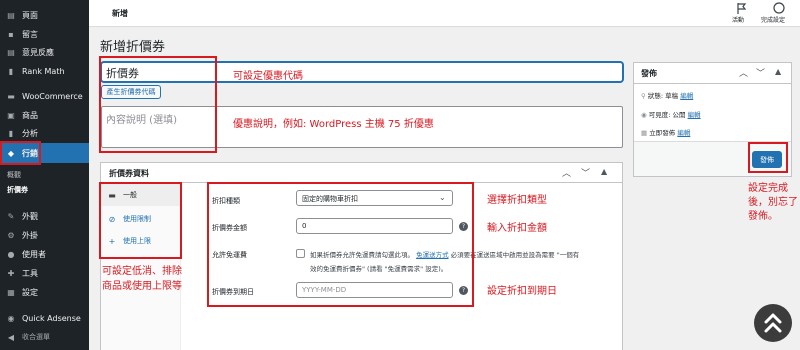  What do you see at coordinates (20, 153) in the screenshot?
I see `annotation-highlight-marketing` at bounding box center [20, 153].